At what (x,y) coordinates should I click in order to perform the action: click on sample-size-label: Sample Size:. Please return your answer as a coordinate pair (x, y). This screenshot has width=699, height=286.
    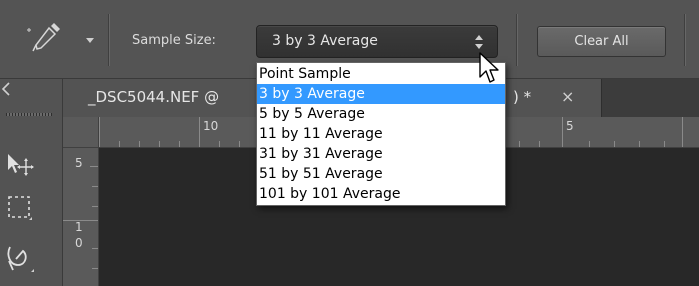
    Looking at the image, I should click on (174, 40).